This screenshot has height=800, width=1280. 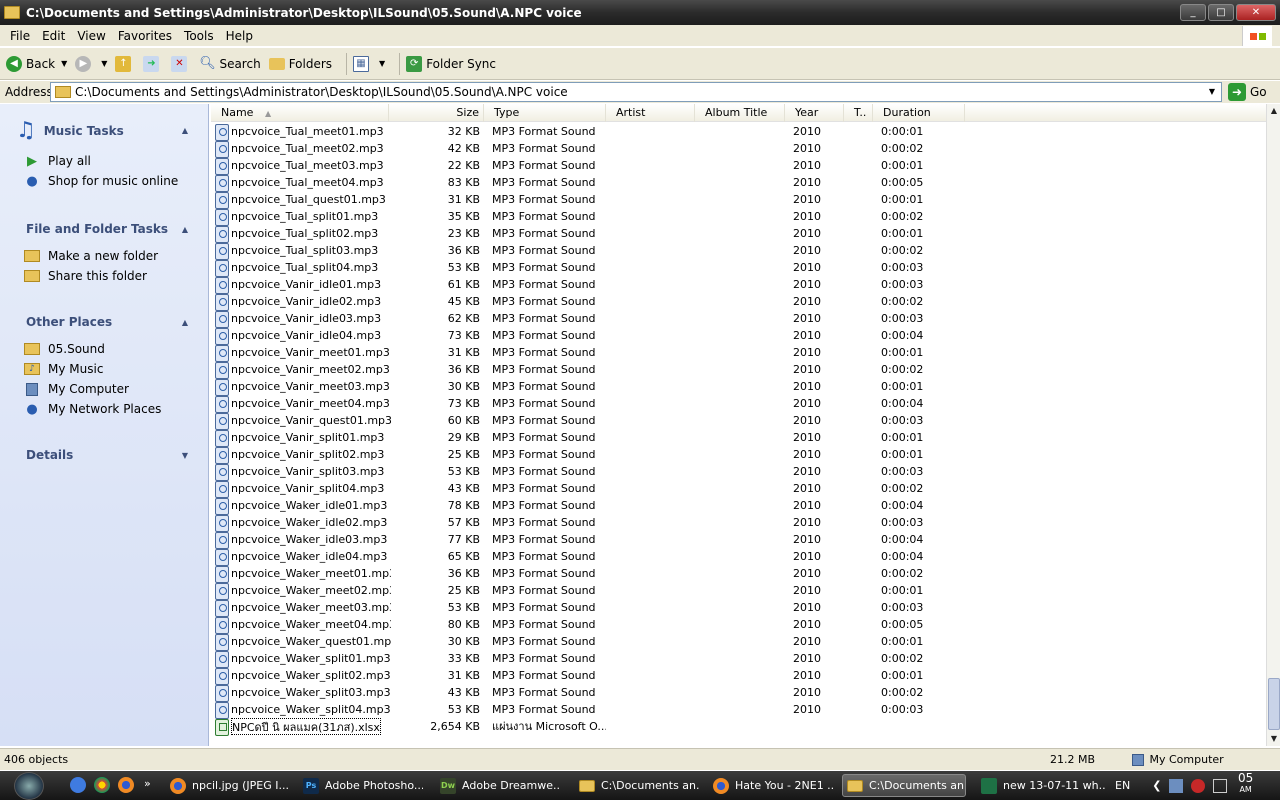 I want to click on place-my-computer: My Computer, so click(x=110, y=389).